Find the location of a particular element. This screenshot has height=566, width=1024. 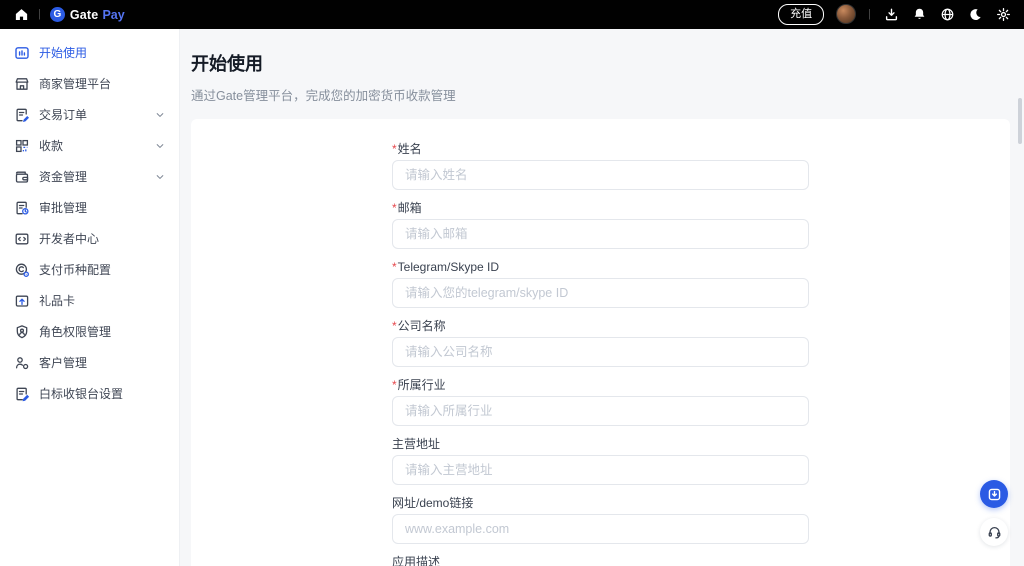

sidebar-item-label: 开始使用 is located at coordinates (63, 53).